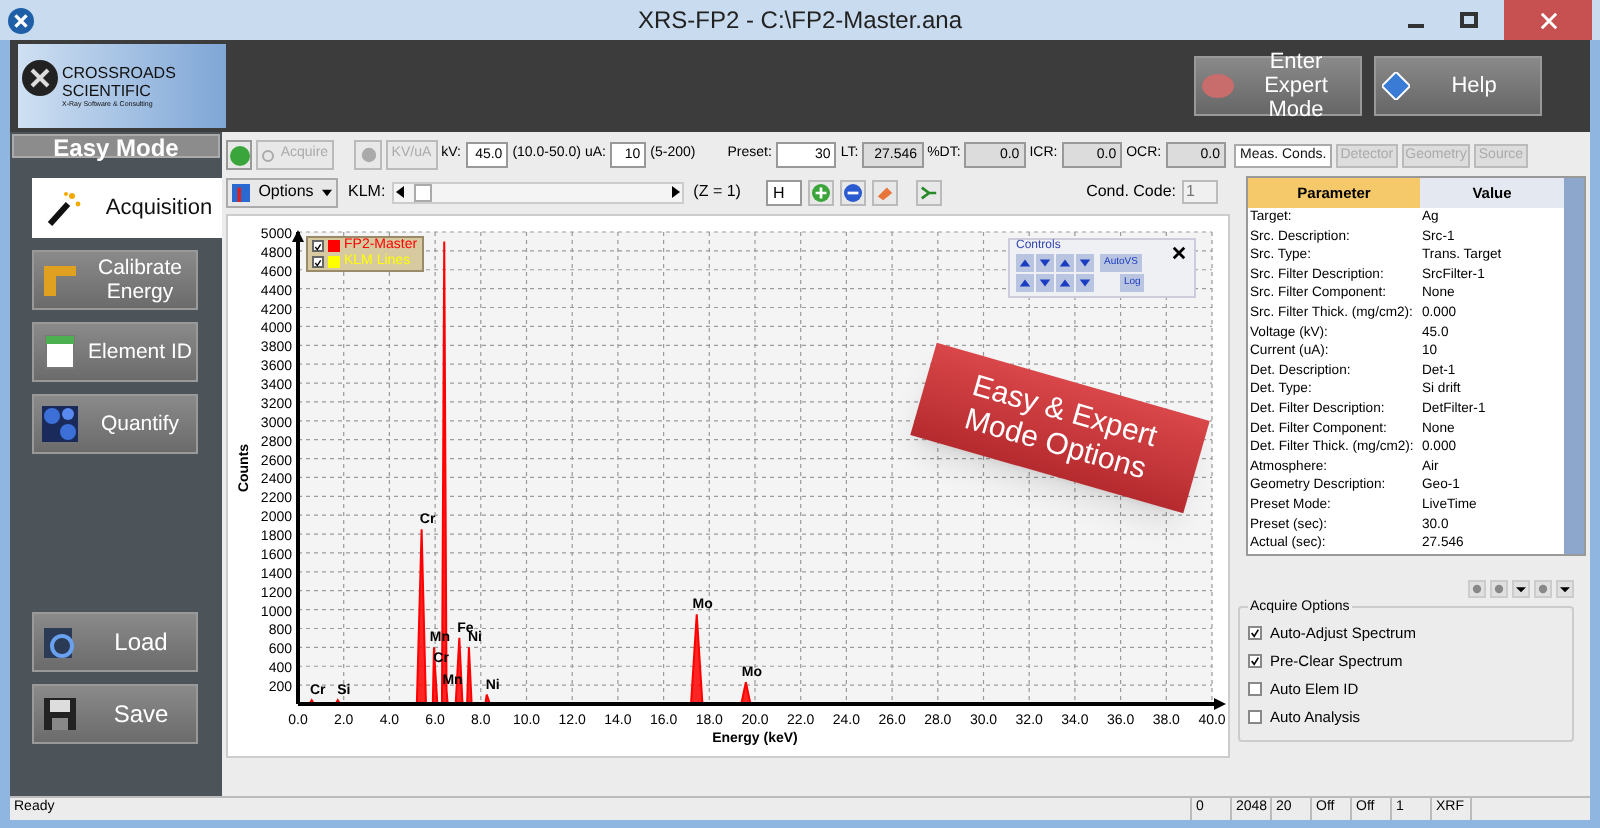 This screenshot has width=1600, height=828. Describe the element at coordinates (64, 208) in the screenshot. I see `wand-icon` at that location.